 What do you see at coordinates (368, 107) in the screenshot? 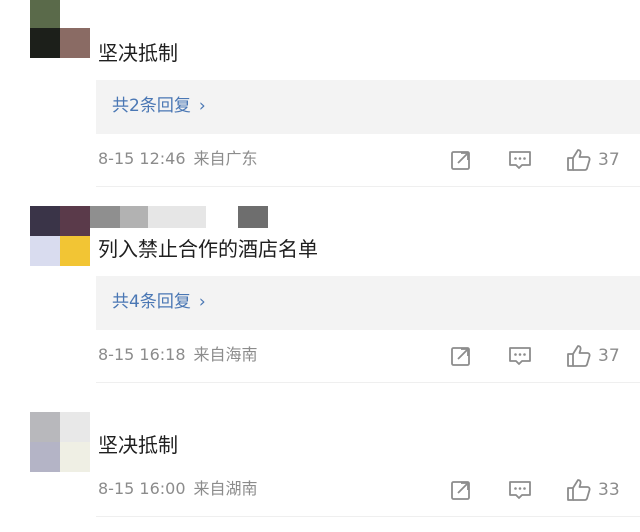
I see `reply-box: 共2条回复 ›` at bounding box center [368, 107].